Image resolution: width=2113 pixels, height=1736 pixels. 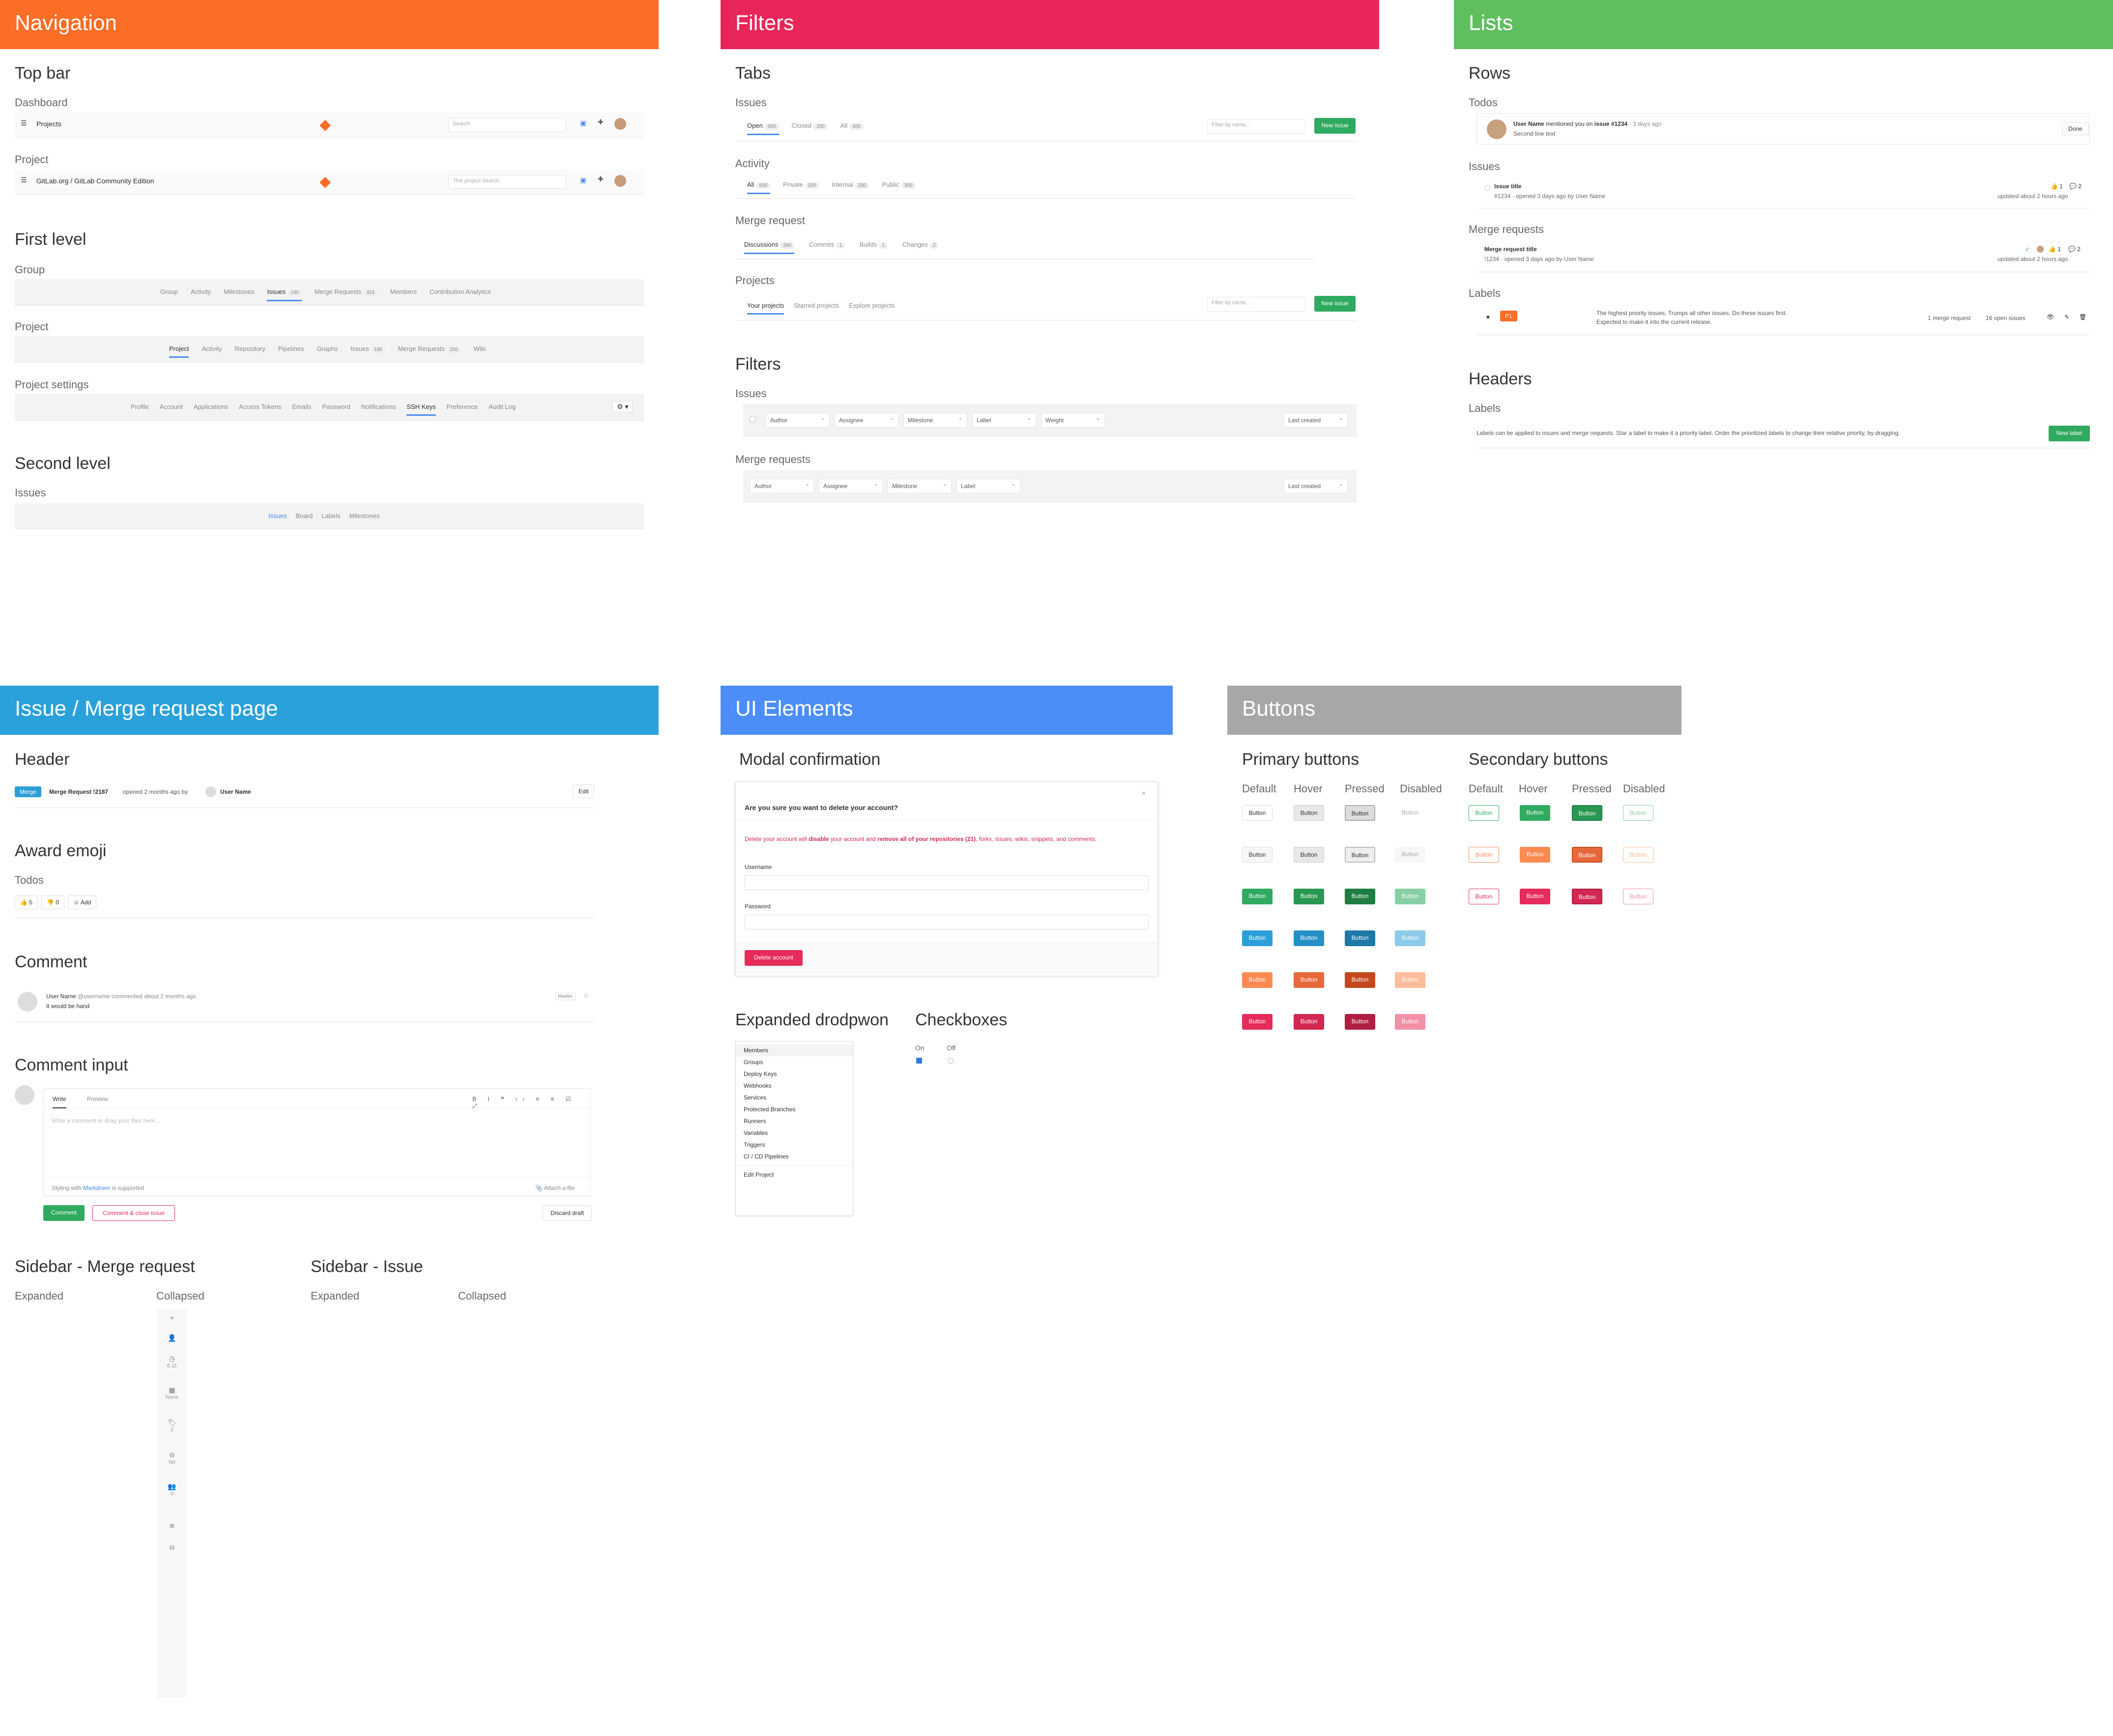 What do you see at coordinates (1335, 304) in the screenshot?
I see `new-issue-button: New issue` at bounding box center [1335, 304].